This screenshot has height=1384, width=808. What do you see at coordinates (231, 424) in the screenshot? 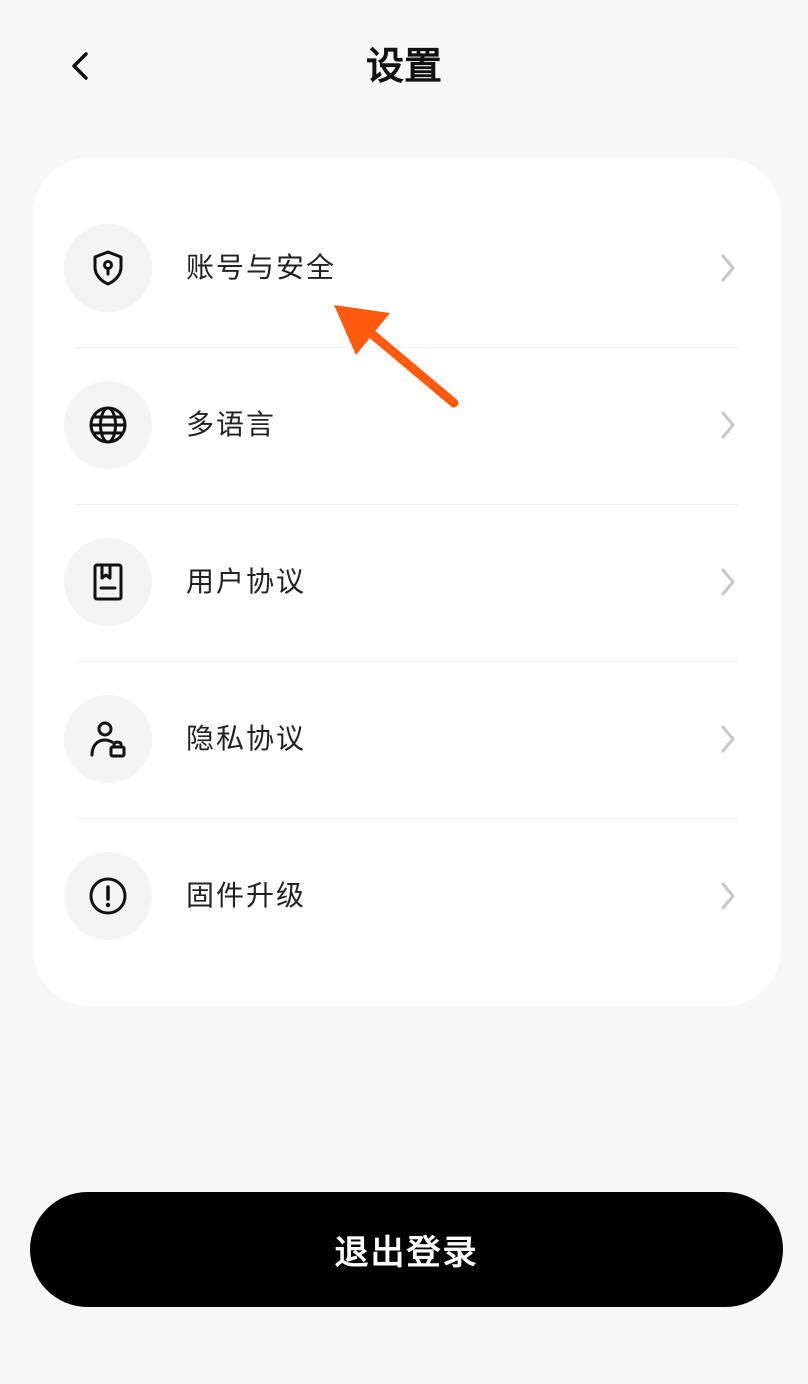
I see `menu-item-label: 多语言` at bounding box center [231, 424].